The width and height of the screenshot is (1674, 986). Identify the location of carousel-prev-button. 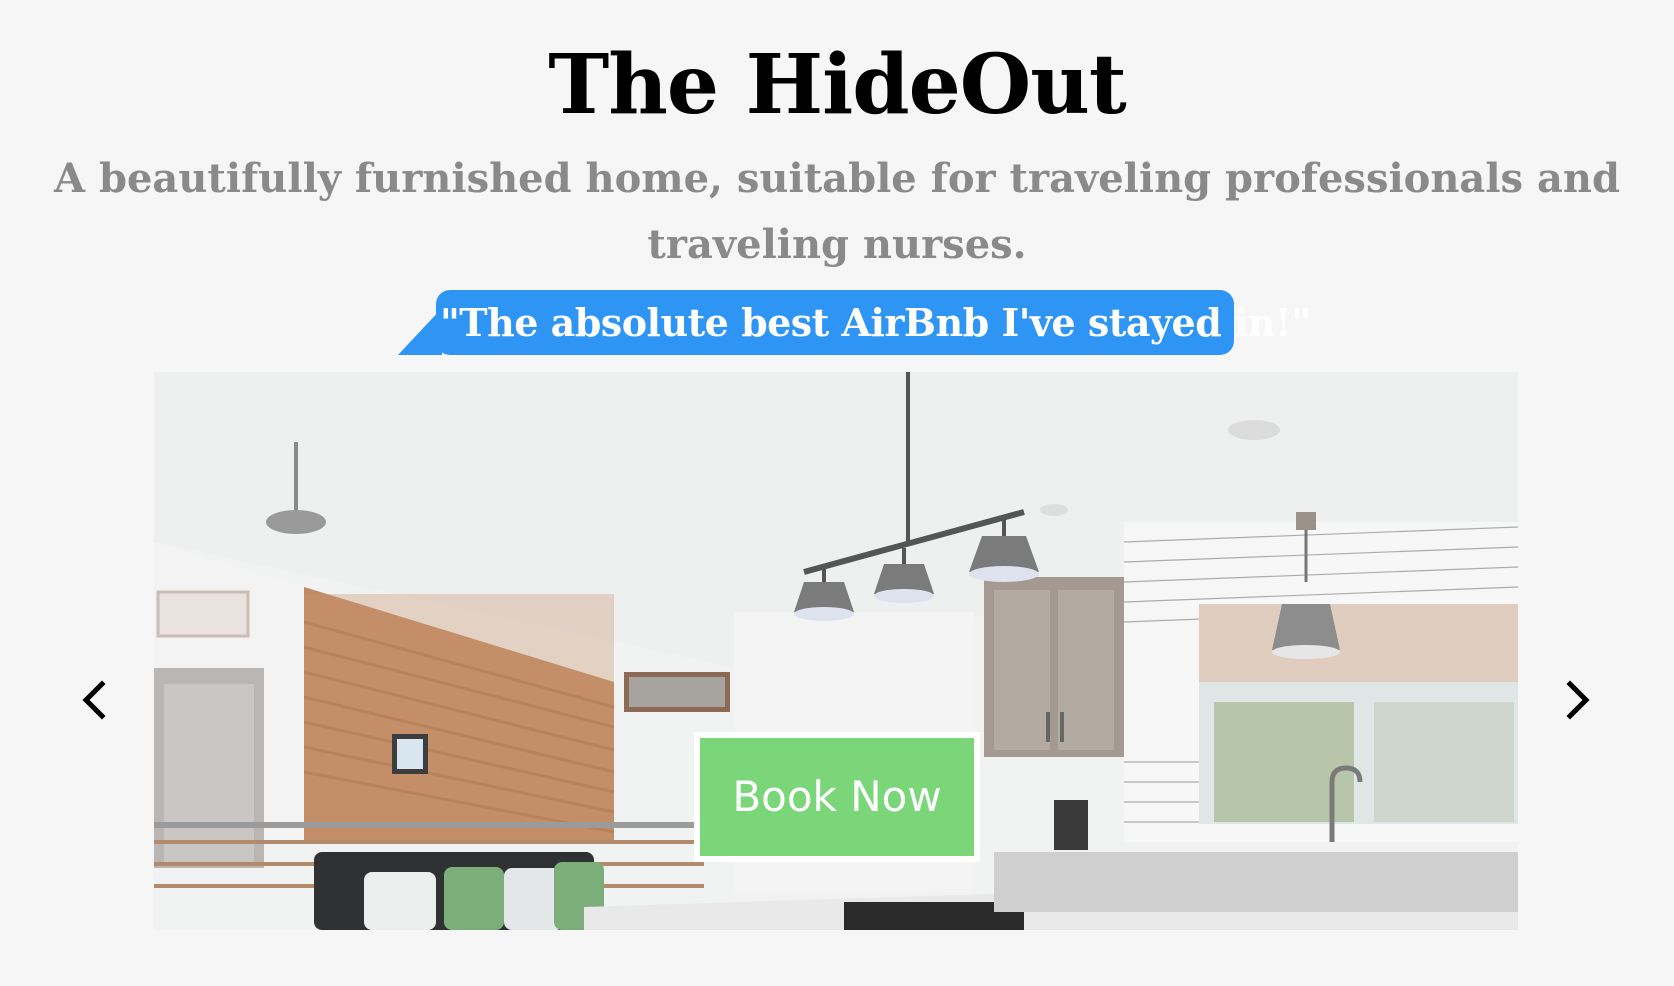
(96, 700).